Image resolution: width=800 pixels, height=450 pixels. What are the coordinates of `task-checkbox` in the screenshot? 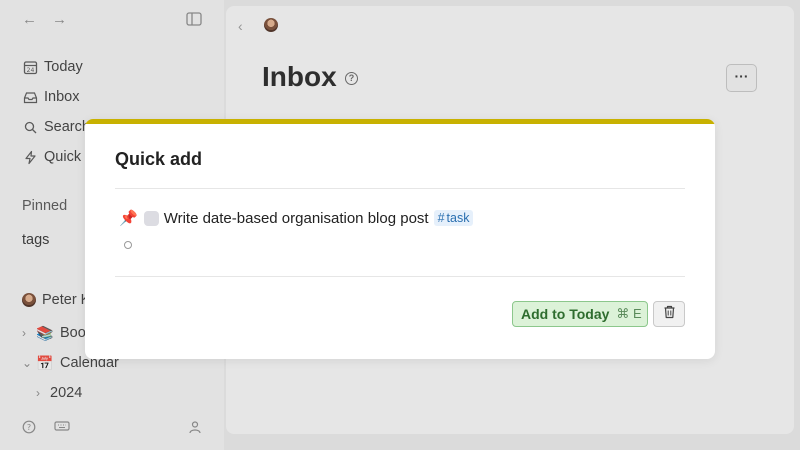 It's located at (151, 218).